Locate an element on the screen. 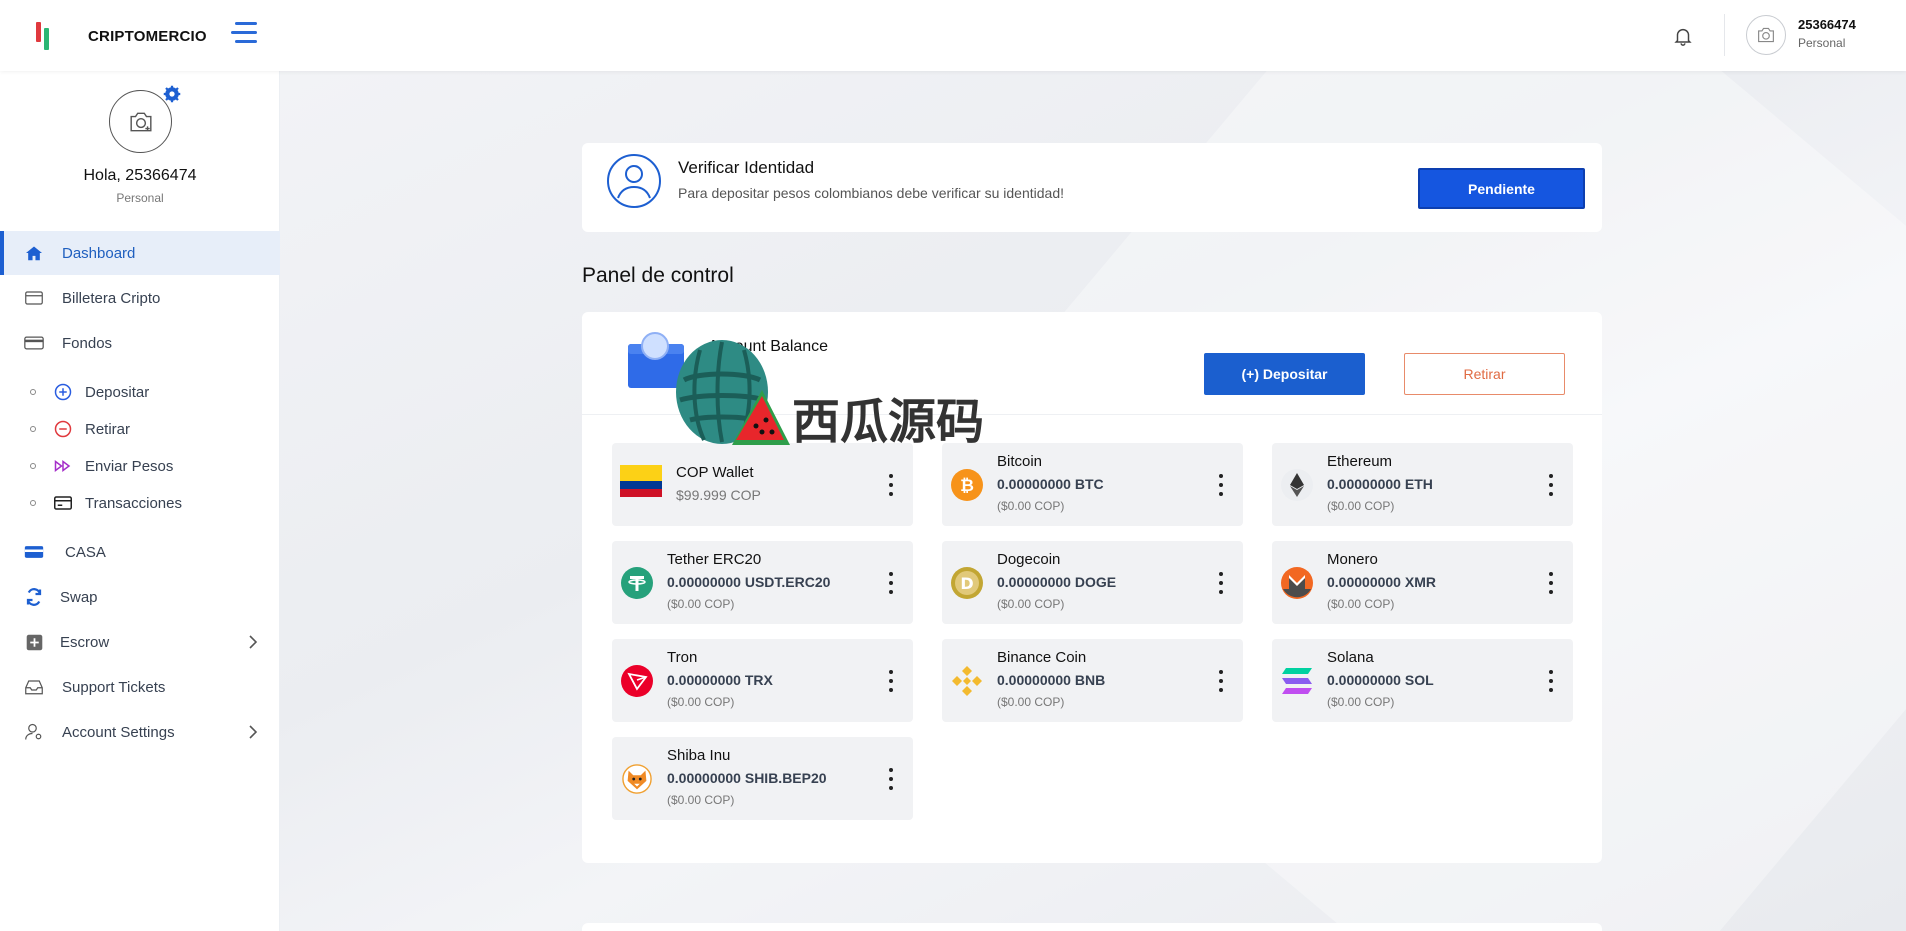 This screenshot has width=1906, height=931. top-user-role: Personal is located at coordinates (1822, 43).